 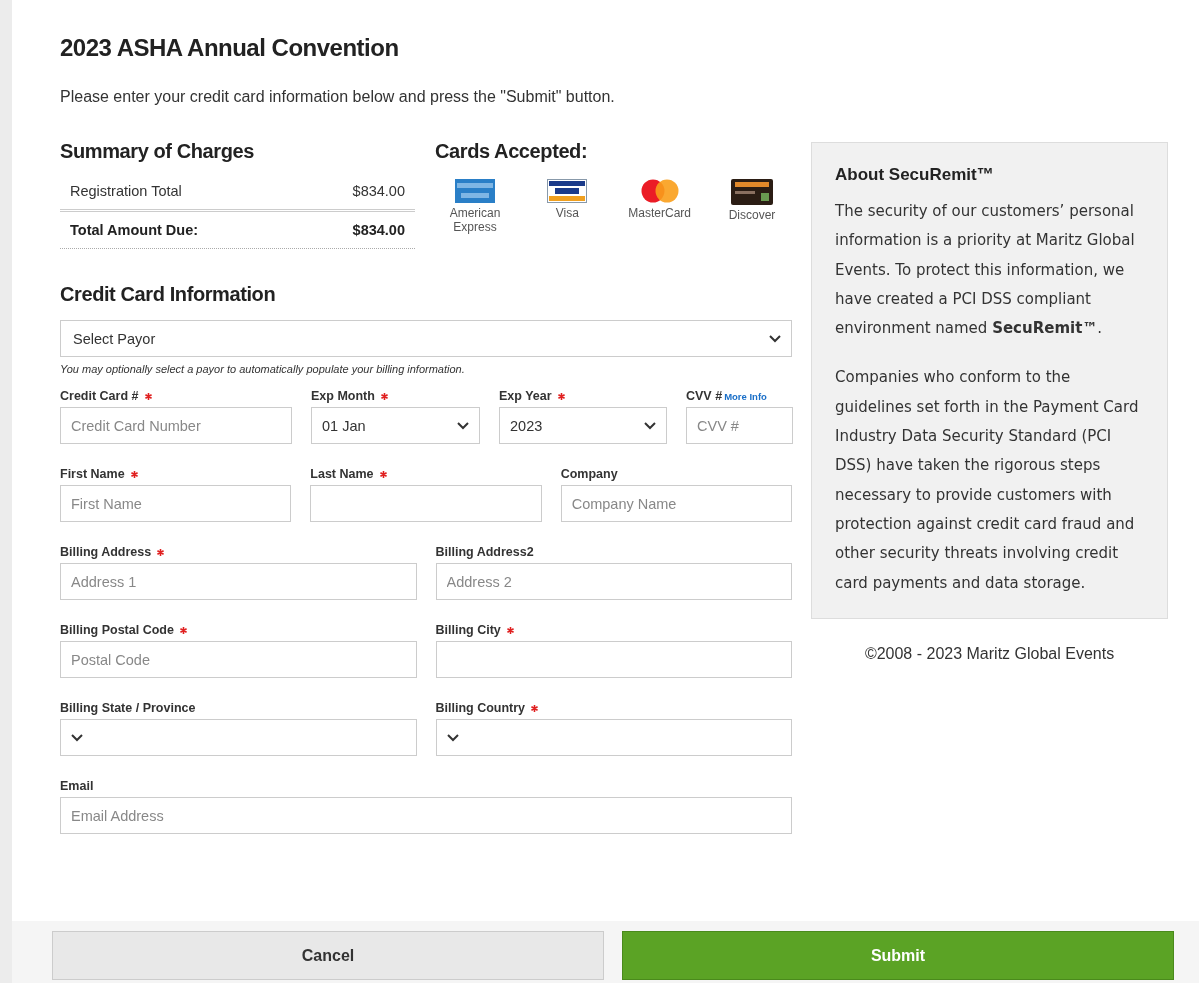 I want to click on page-title: 2023 ASHA Annual Convention, so click(x=230, y=48).